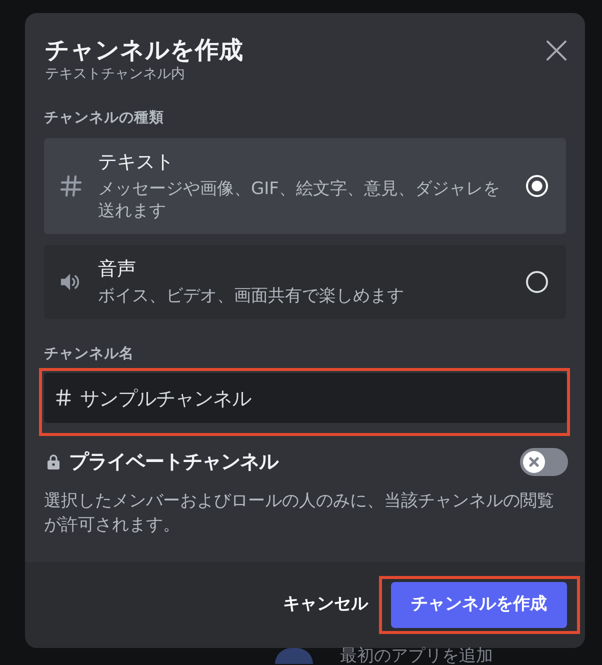  Describe the element at coordinates (305, 282) in the screenshot. I see `channel-type-option: 音声 ボイス、ビデオ、画面共有で楽しめます` at that location.